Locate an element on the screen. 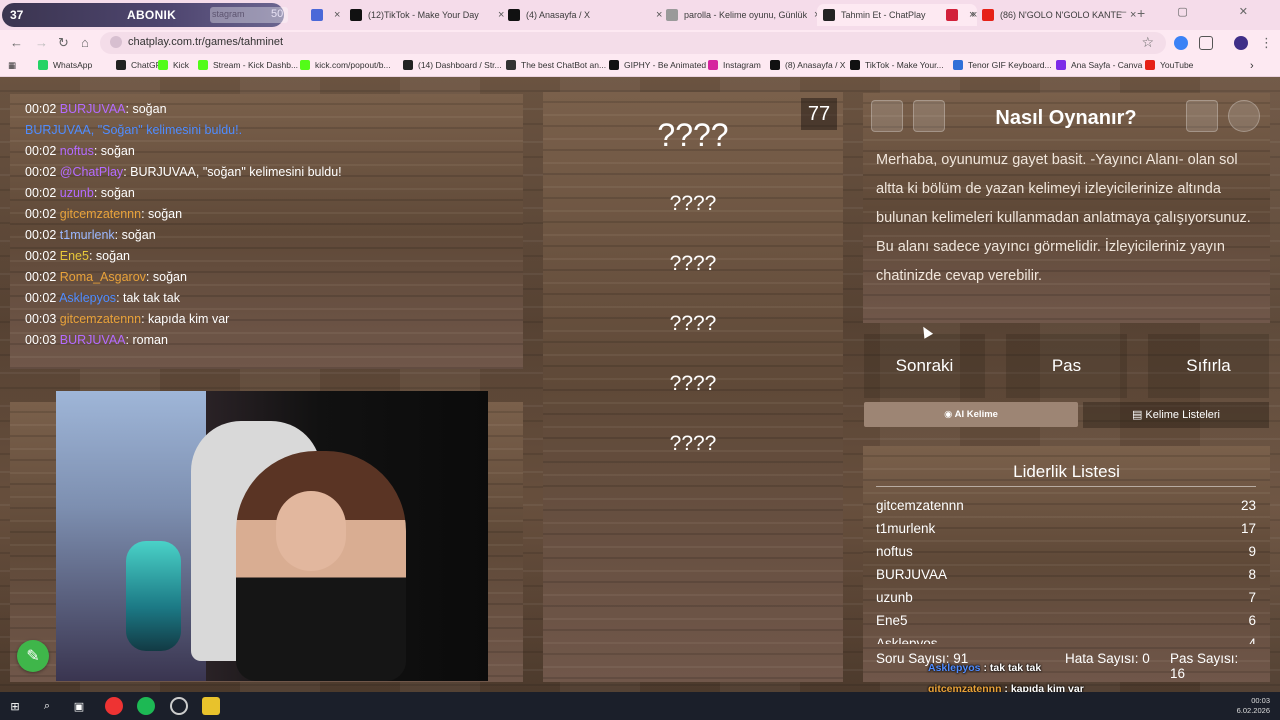 This screenshot has width=1280, height=720. chat-username: BURJUVAA is located at coordinates (92, 340).